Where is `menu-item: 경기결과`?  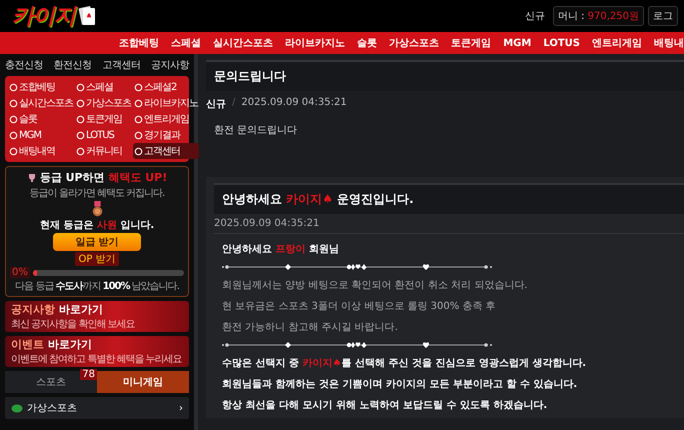 menu-item: 경기결과 is located at coordinates (166, 135).